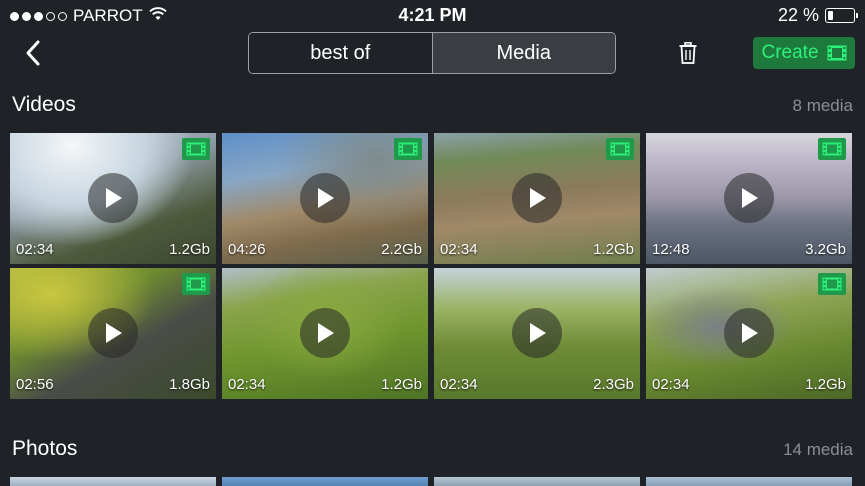  Describe the element at coordinates (35, 384) in the screenshot. I see `video-duration: 02:56` at that location.